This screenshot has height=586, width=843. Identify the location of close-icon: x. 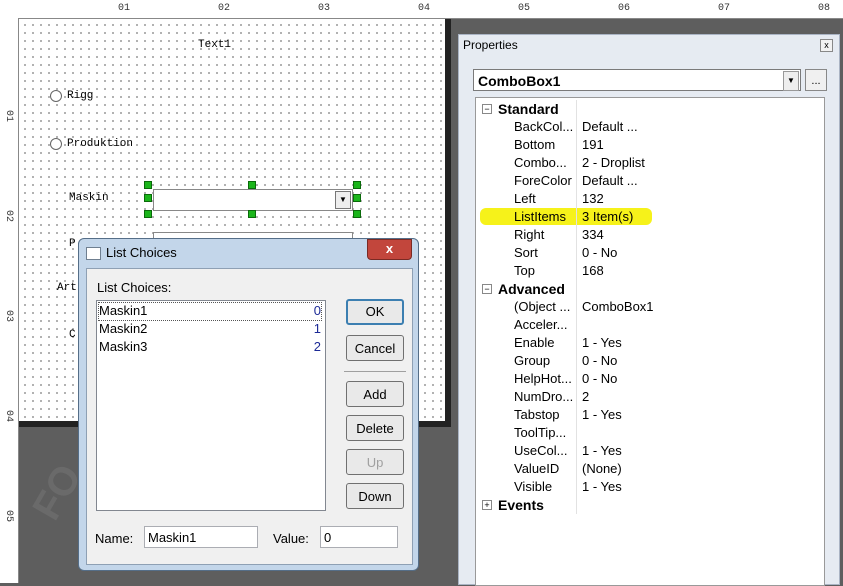
(826, 45).